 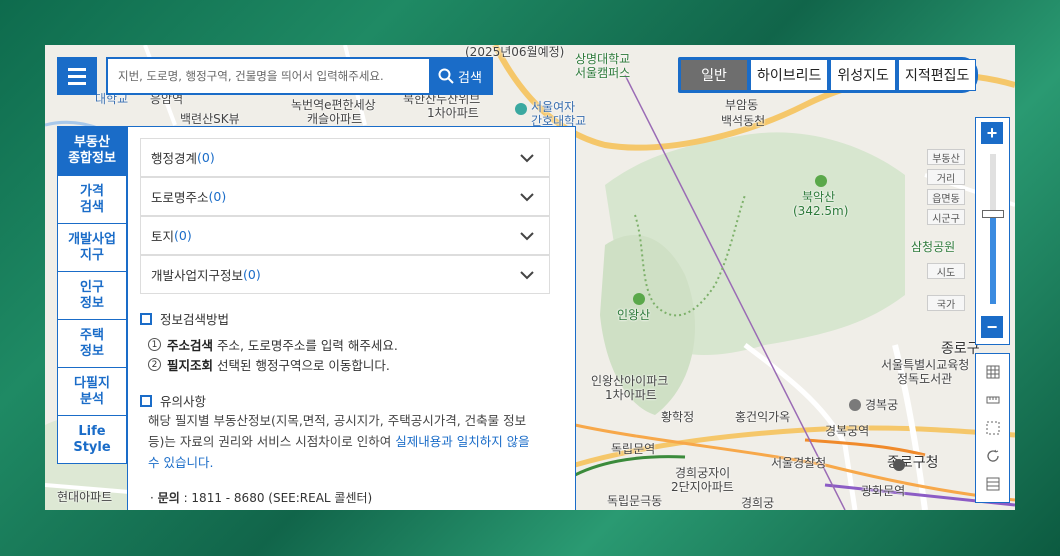 I want to click on accordion-label: 토지, so click(x=163, y=236).